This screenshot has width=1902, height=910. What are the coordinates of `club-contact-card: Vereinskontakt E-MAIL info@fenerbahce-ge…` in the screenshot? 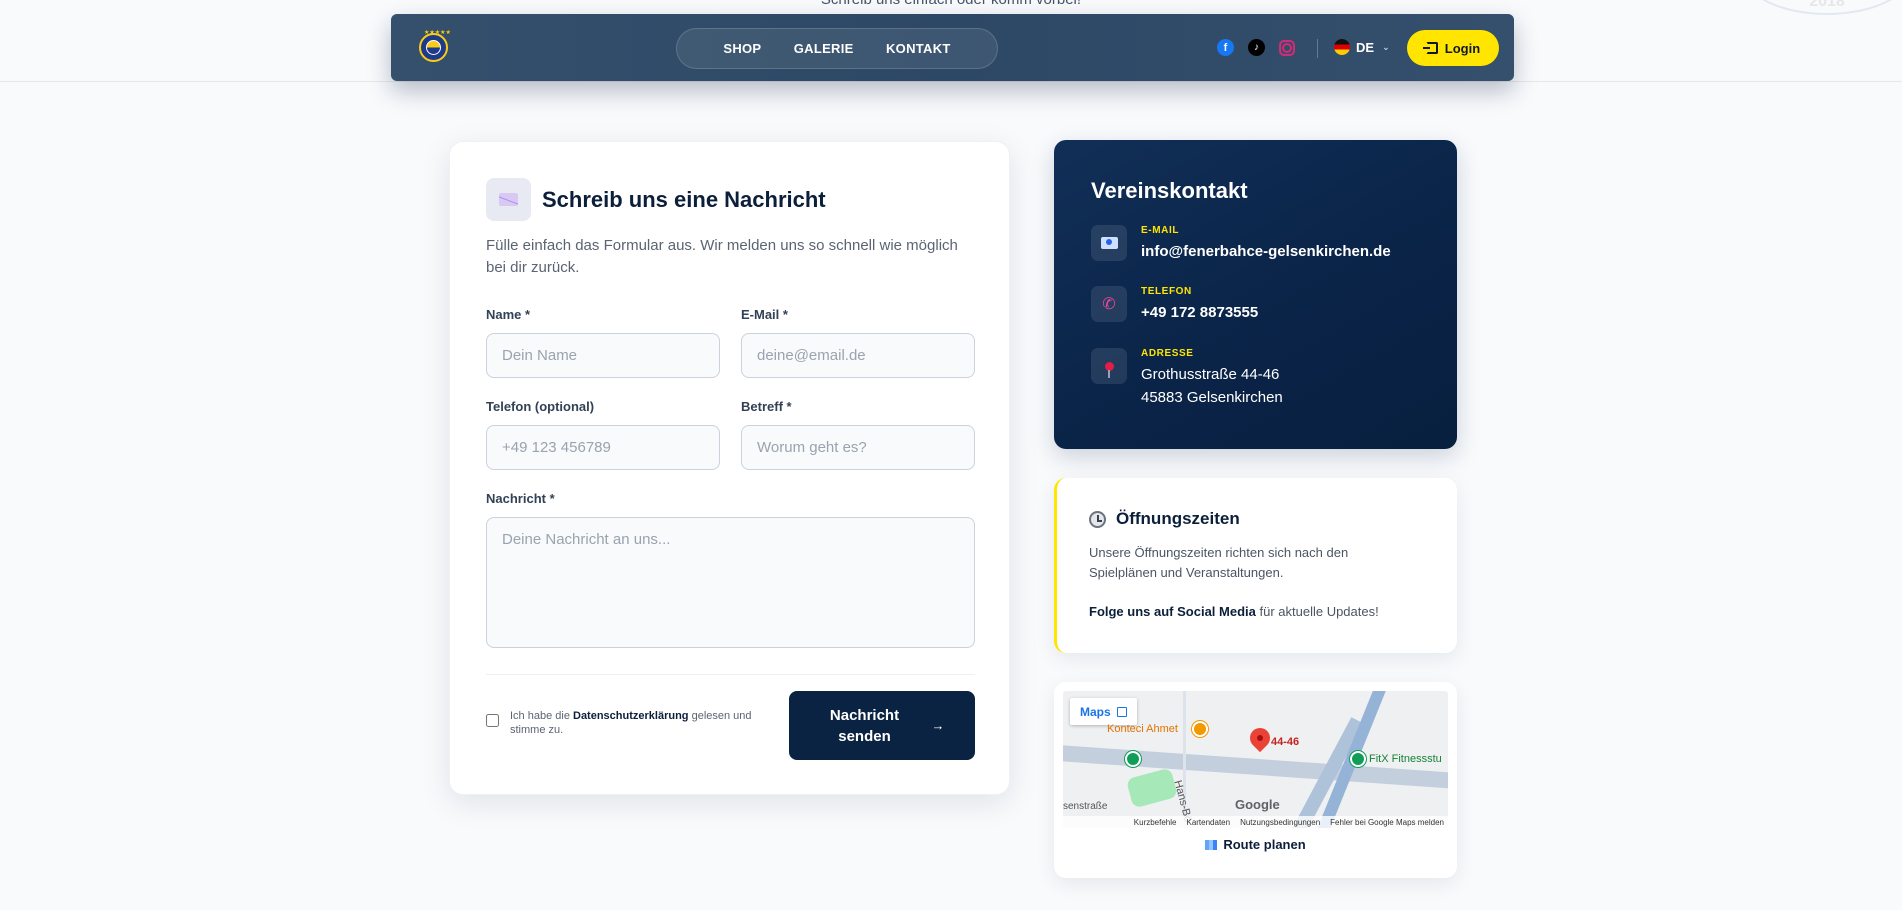 It's located at (1255, 294).